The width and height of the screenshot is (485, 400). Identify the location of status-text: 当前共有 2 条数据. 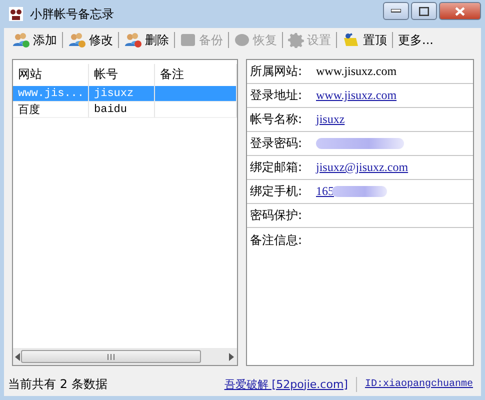
(58, 384).